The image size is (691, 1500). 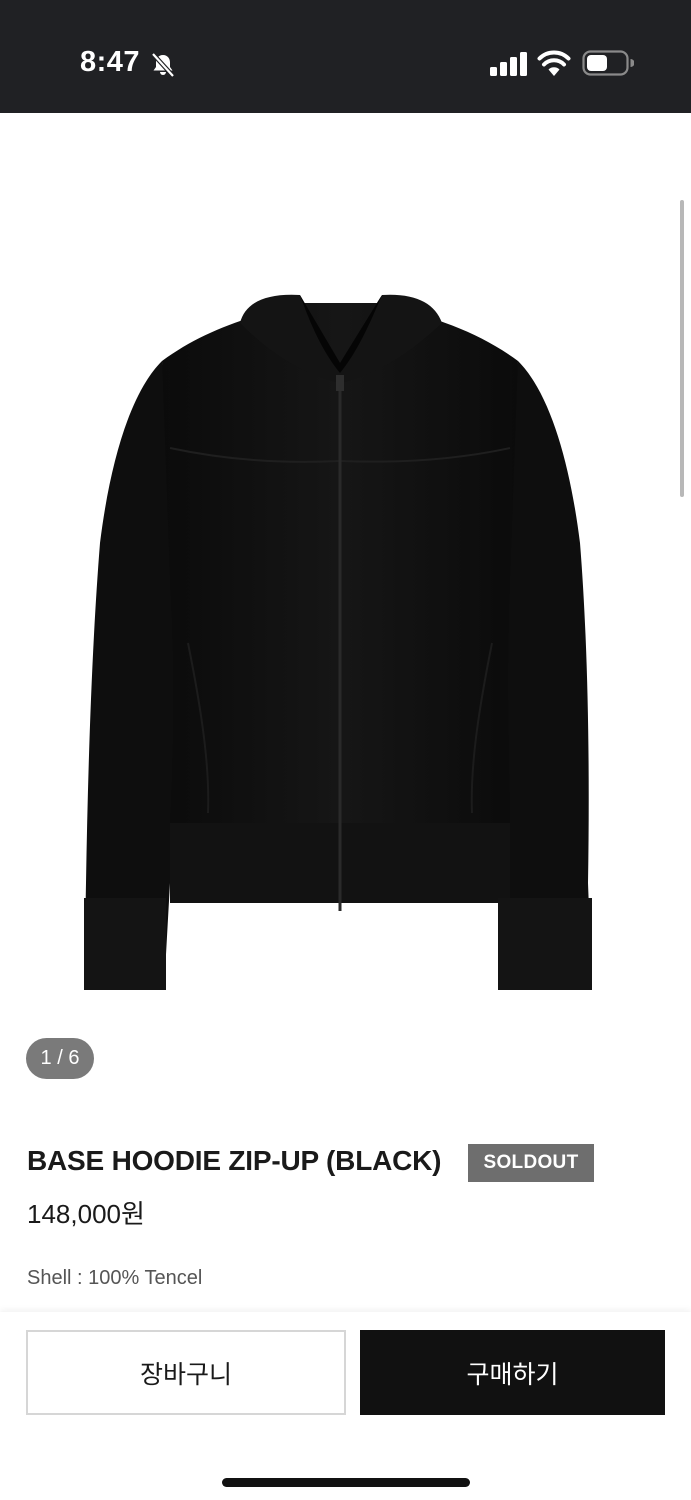 I want to click on image-page-counter: 1 / 6, so click(x=60, y=1058).